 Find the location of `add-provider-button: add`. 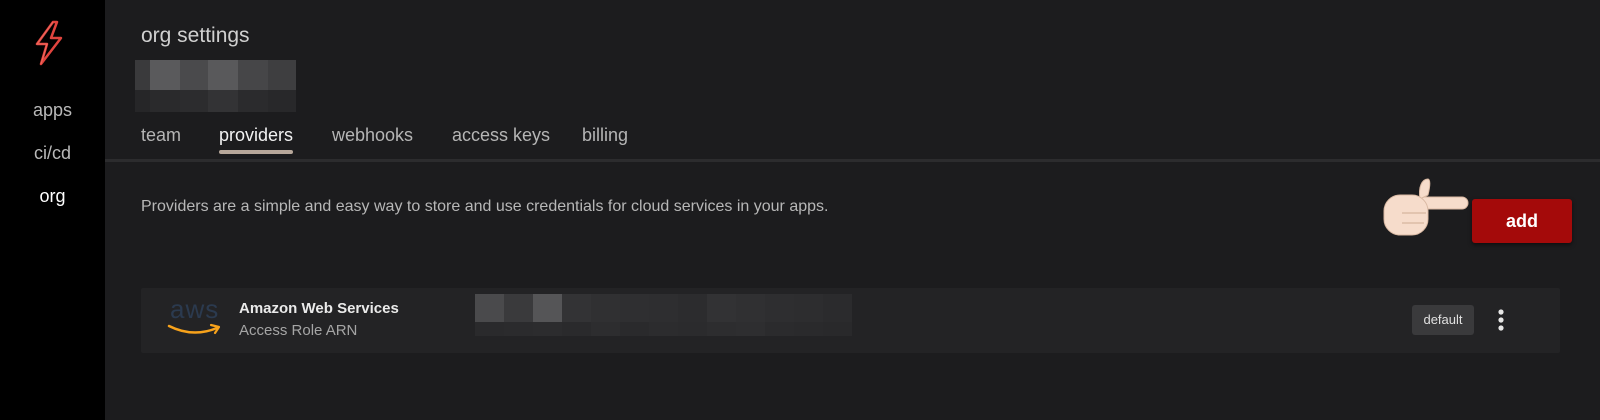

add-provider-button: add is located at coordinates (1522, 221).